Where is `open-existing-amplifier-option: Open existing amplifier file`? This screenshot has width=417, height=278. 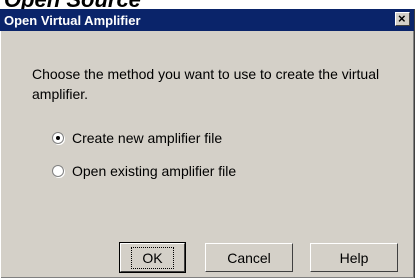 open-existing-amplifier-option: Open existing amplifier file is located at coordinates (144, 171).